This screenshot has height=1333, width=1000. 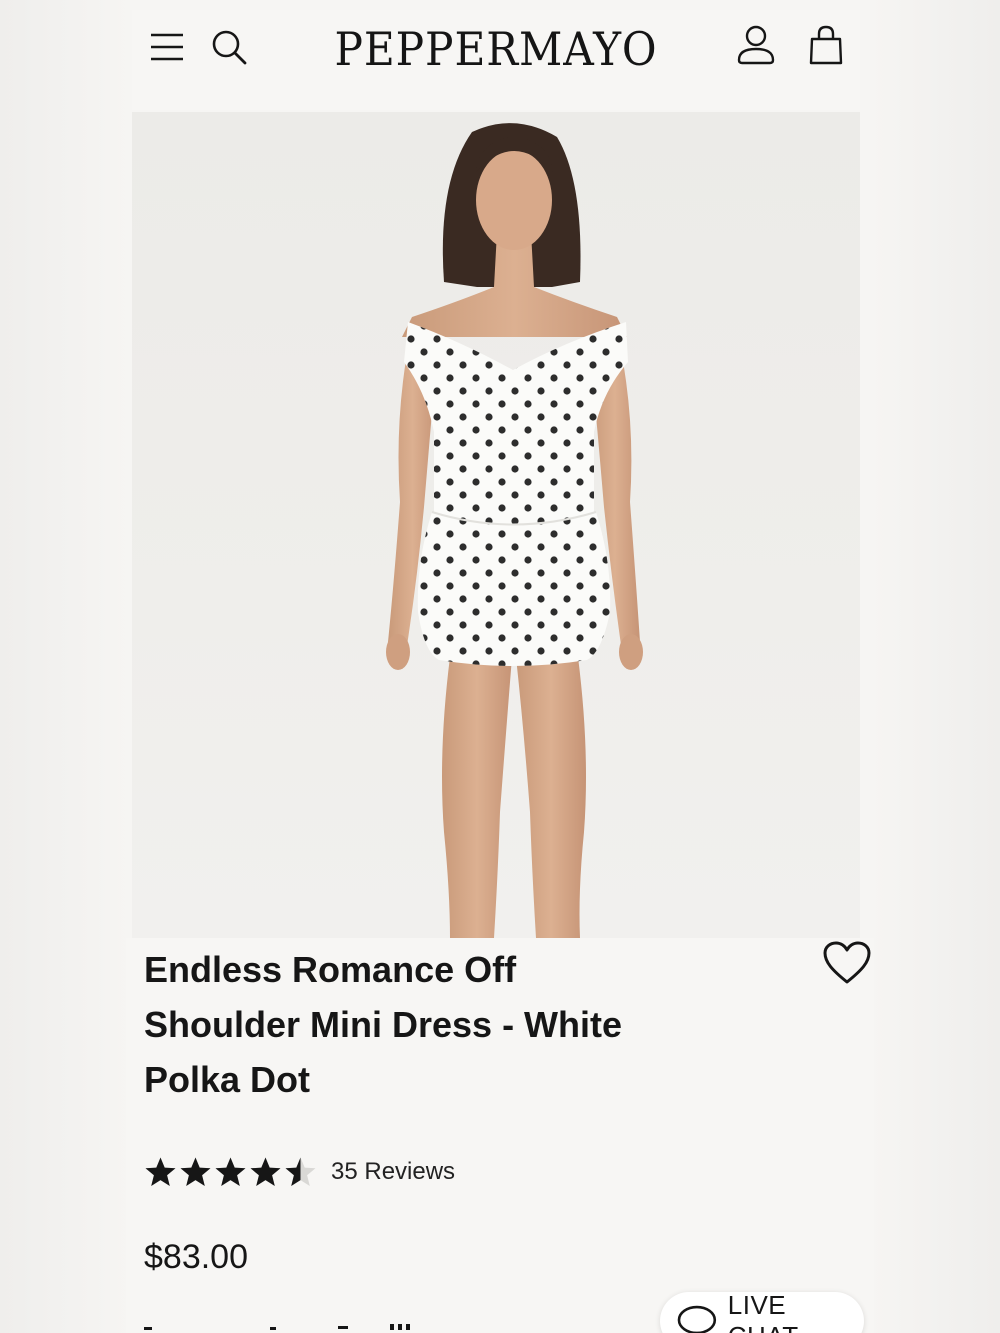 What do you see at coordinates (496, 49) in the screenshot?
I see `brand-logo: PEPPERMAYO` at bounding box center [496, 49].